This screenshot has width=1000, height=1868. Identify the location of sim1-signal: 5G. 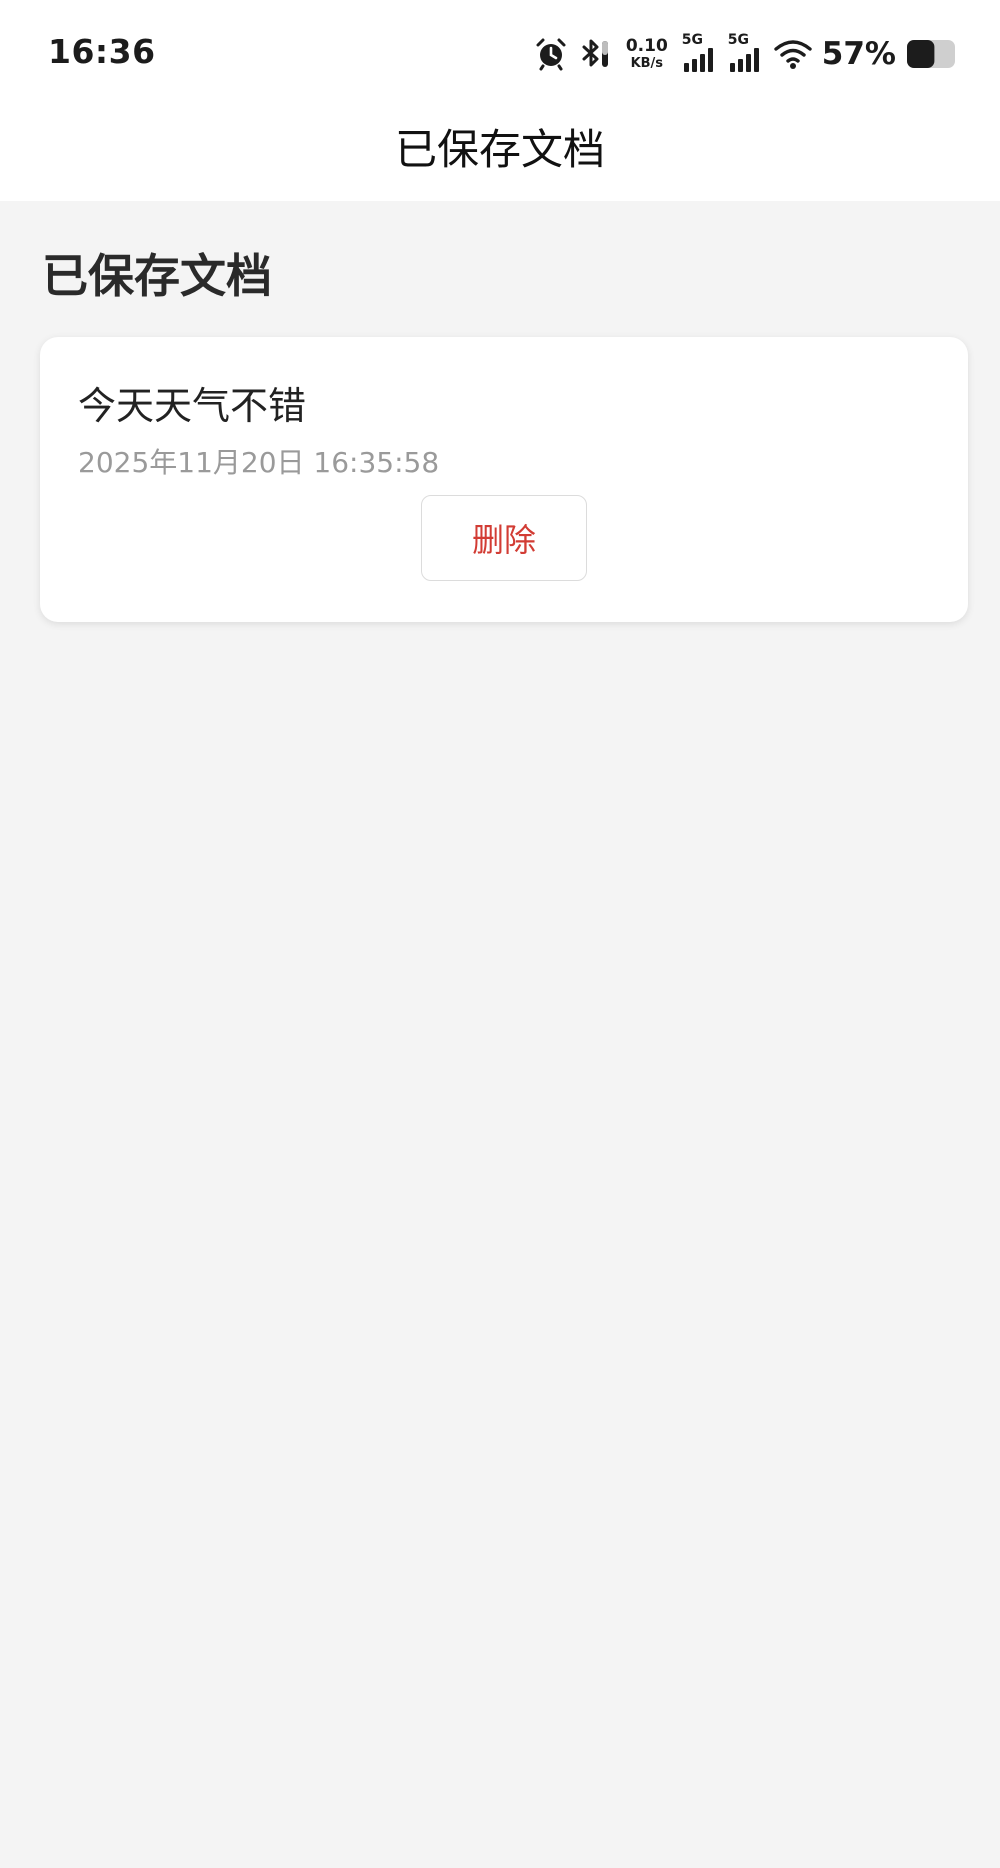
(700, 52).